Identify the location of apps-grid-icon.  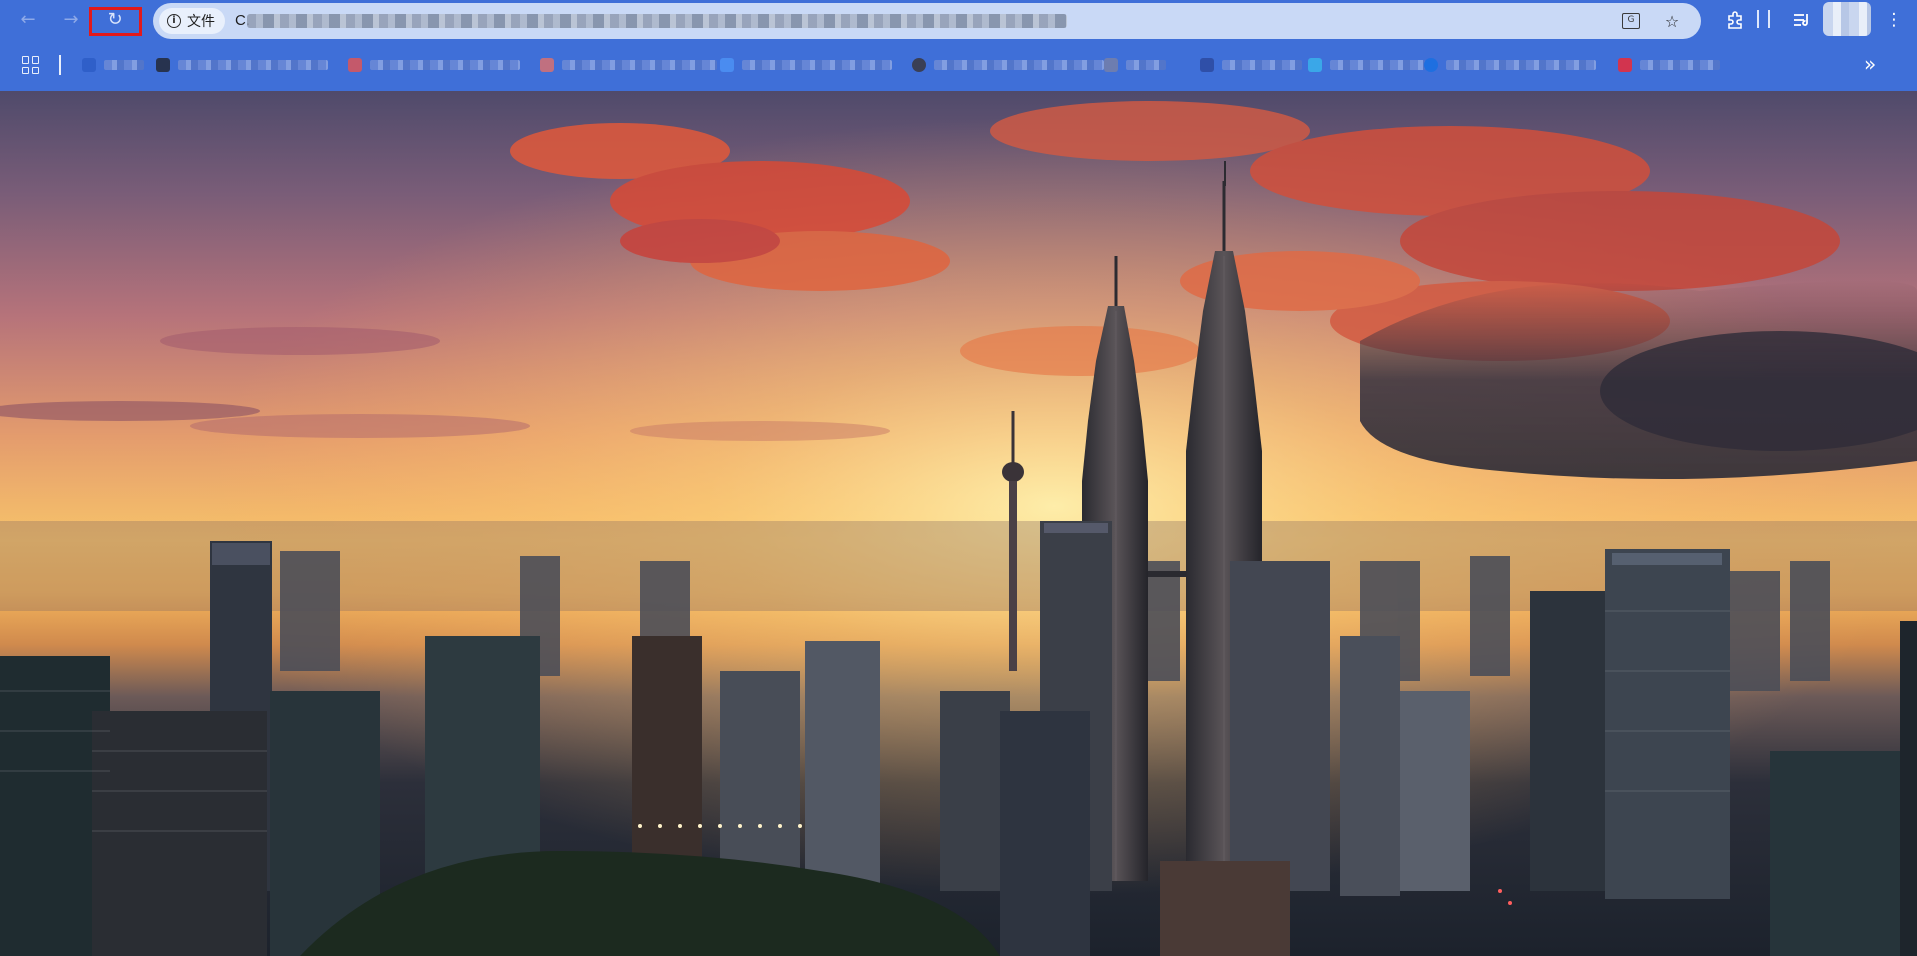
(31, 65).